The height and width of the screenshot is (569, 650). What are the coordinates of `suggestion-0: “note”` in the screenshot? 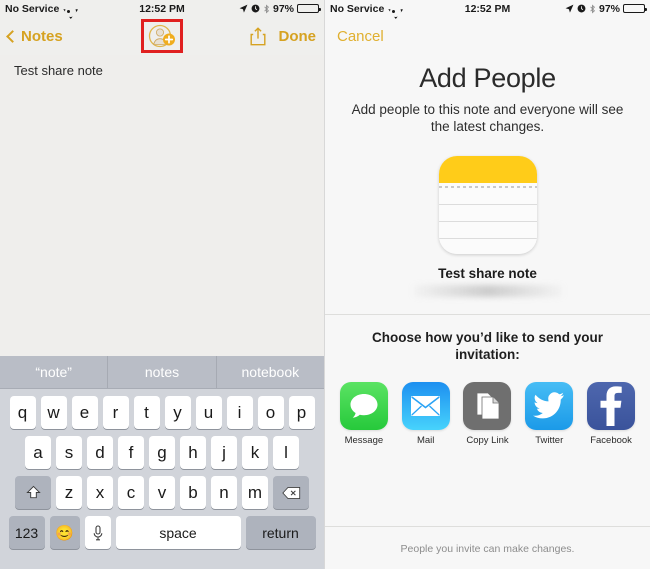 It's located at (53, 372).